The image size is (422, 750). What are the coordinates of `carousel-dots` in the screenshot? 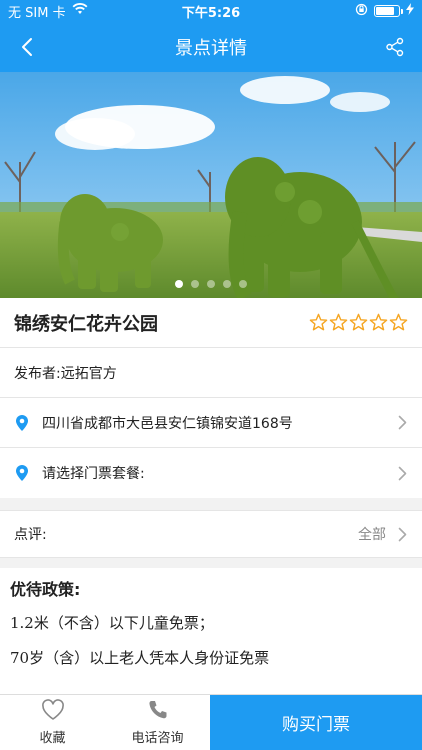 It's located at (211, 284).